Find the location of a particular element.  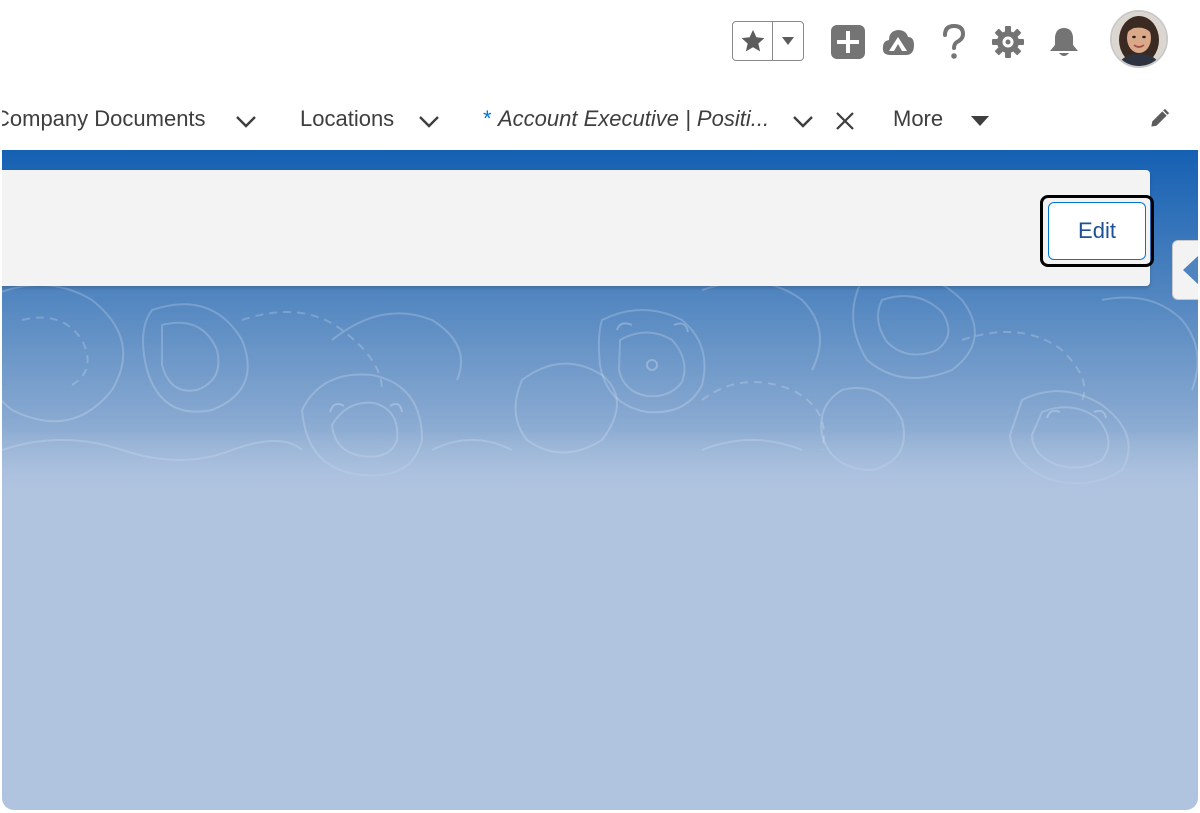

sidebar-toggle is located at coordinates (1185, 270).